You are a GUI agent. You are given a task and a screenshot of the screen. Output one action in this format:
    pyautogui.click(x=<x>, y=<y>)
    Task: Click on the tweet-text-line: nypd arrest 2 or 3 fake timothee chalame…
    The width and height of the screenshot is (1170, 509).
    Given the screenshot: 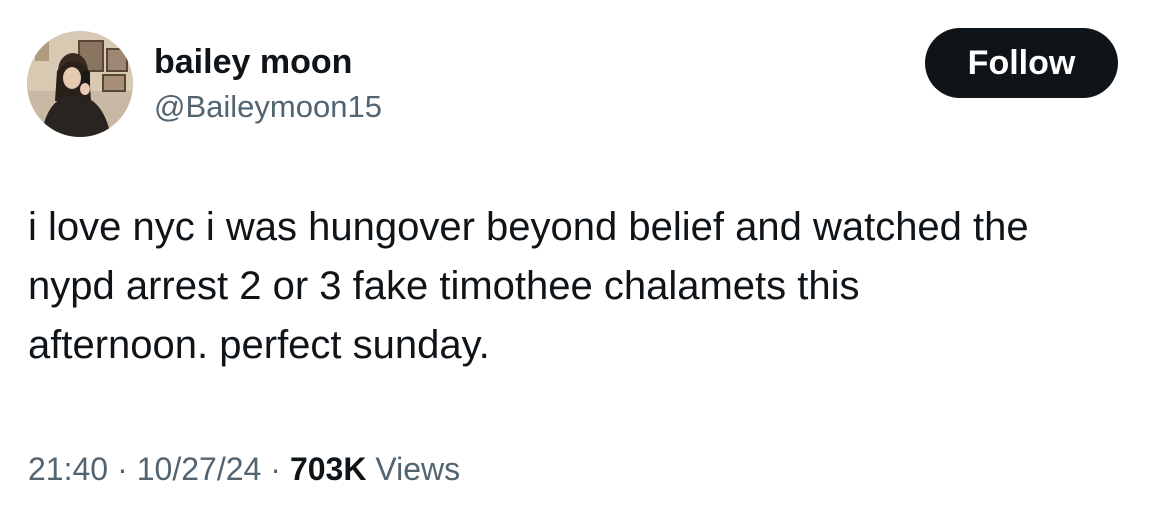 What is the action you would take?
    pyautogui.click(x=444, y=286)
    